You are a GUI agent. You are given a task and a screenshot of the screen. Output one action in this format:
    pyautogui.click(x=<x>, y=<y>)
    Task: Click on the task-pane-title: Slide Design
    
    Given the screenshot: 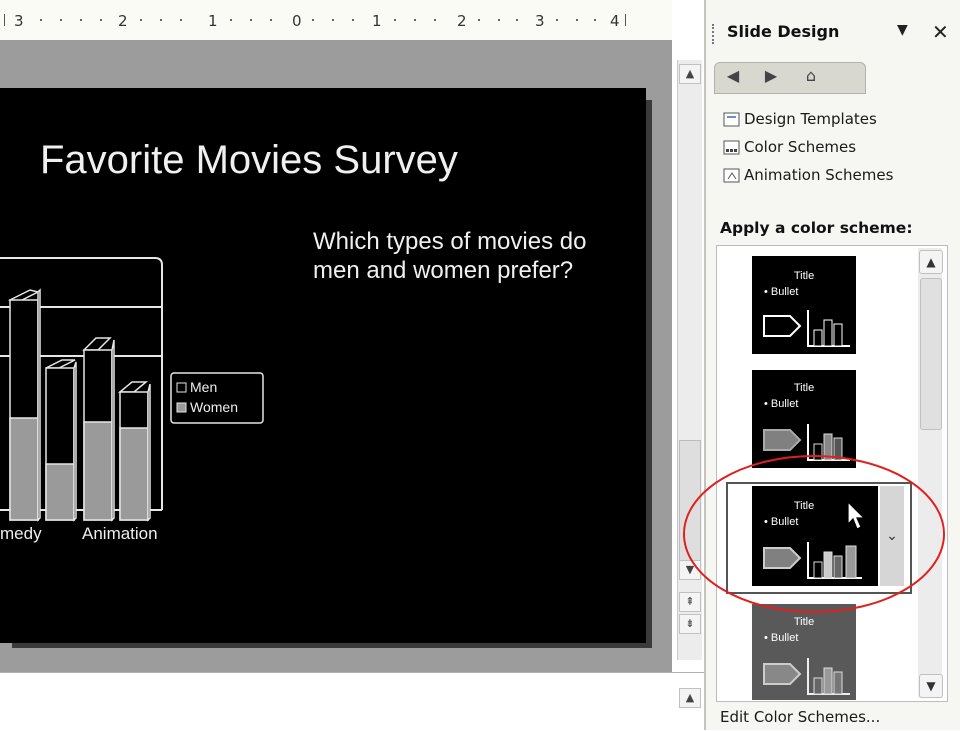 What is the action you would take?
    pyautogui.click(x=783, y=31)
    